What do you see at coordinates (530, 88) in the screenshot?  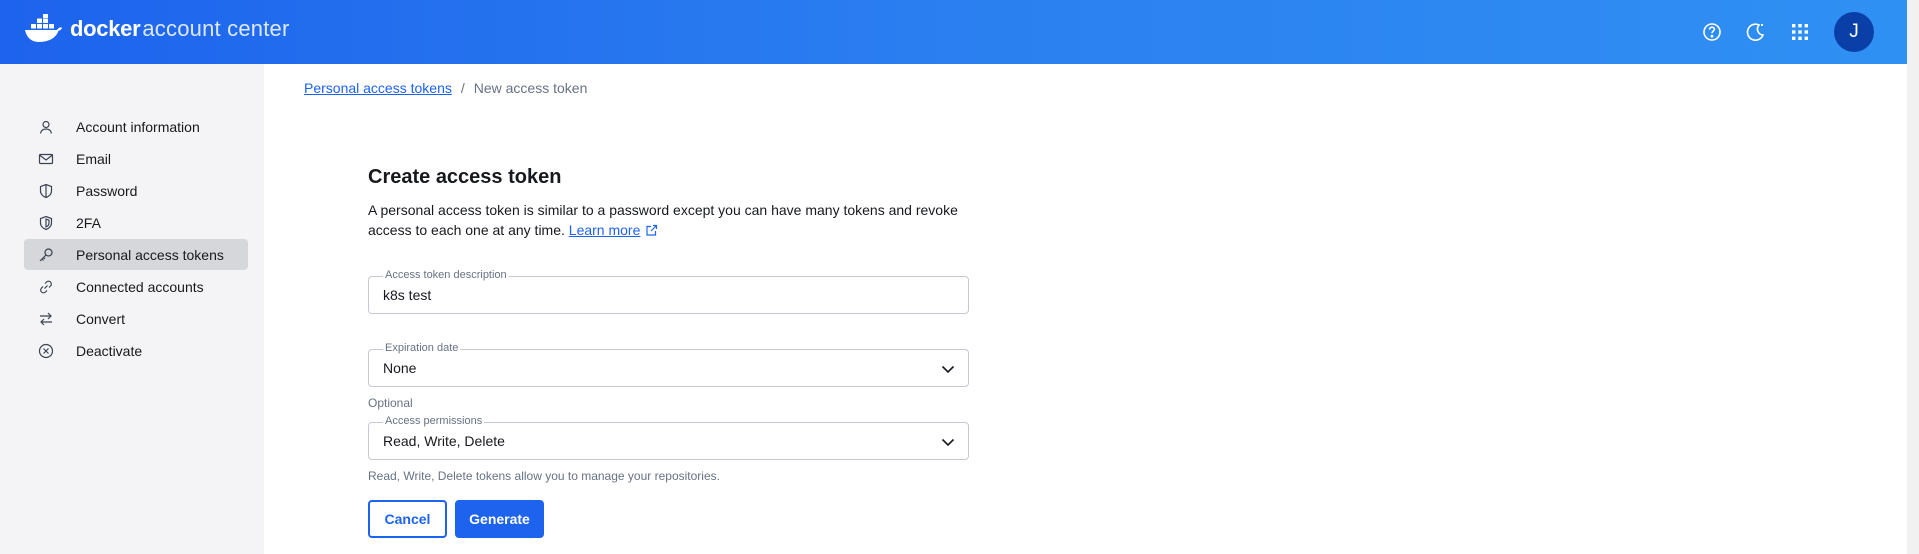 I see `breadcrumb-current: New access token` at bounding box center [530, 88].